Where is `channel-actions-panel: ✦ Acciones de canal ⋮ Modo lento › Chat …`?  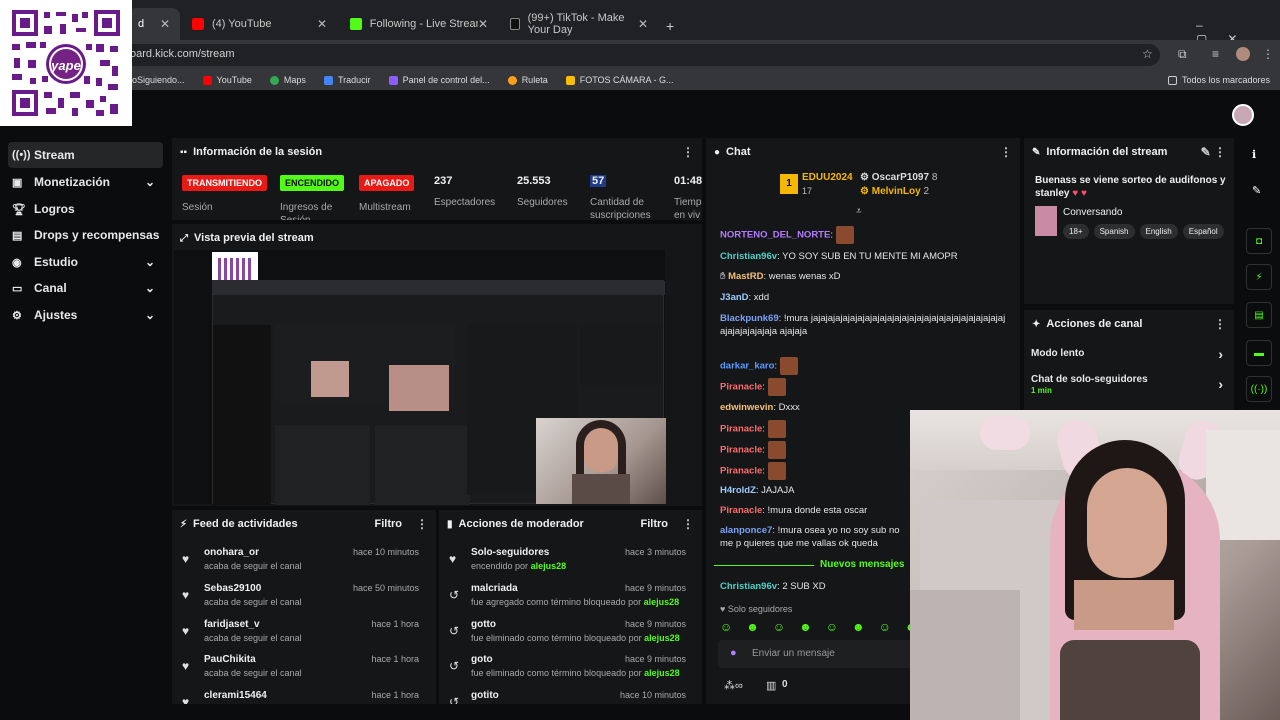
channel-actions-panel: ✦ Acciones de canal ⋮ Modo lento › Chat … is located at coordinates (1129, 360).